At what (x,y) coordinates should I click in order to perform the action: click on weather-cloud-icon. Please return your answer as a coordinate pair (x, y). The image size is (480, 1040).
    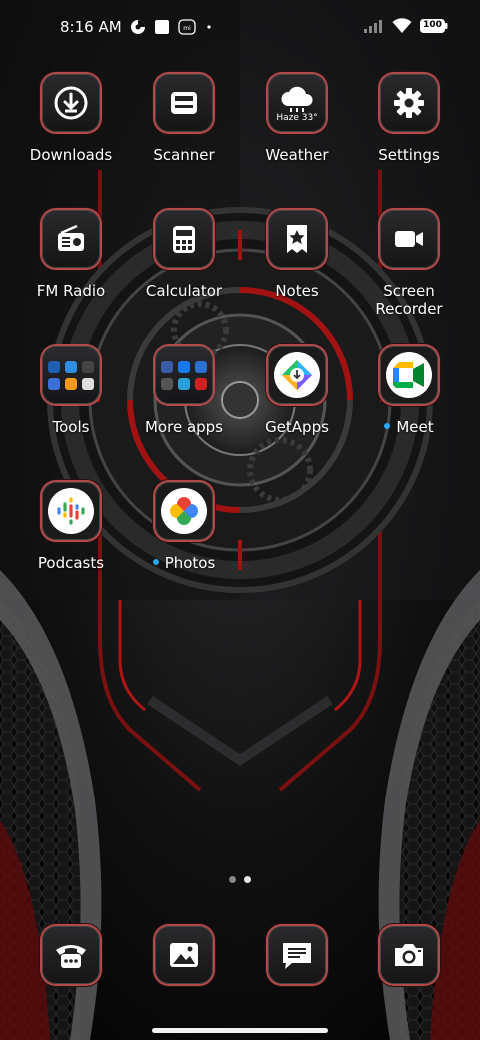
    Looking at the image, I should click on (297, 99).